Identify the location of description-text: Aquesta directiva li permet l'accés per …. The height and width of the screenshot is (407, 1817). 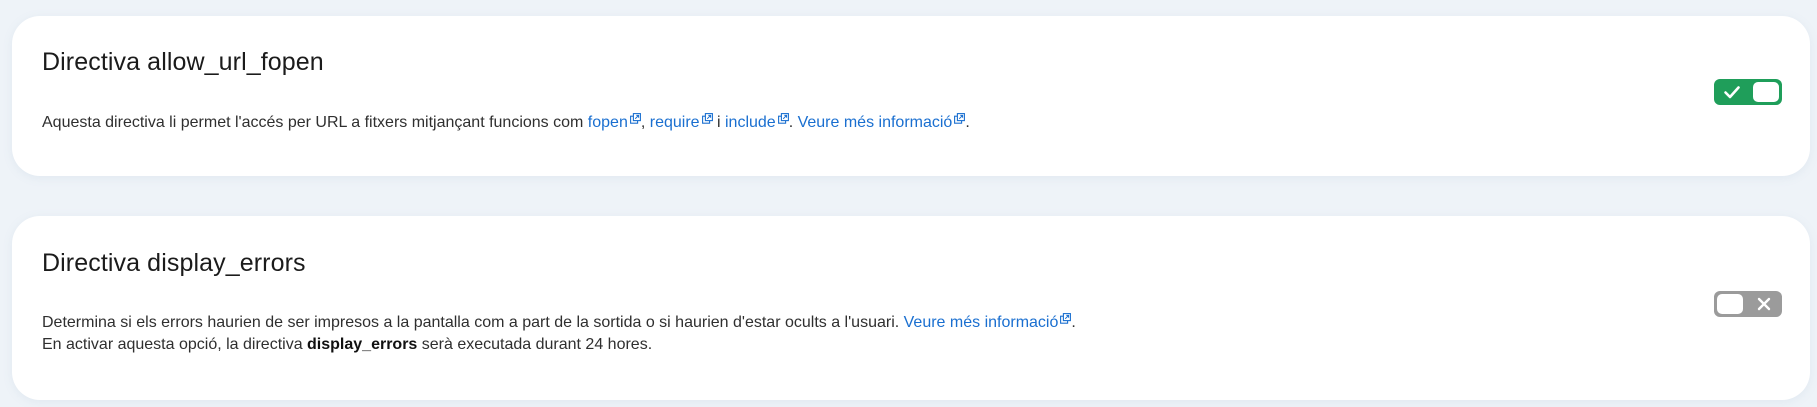
(315, 122).